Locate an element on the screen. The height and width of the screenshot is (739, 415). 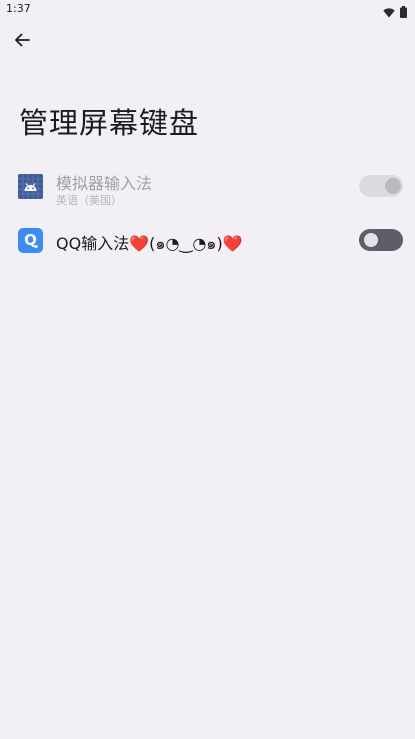
page-title: 管理屏幕键盘 is located at coordinates (109, 123).